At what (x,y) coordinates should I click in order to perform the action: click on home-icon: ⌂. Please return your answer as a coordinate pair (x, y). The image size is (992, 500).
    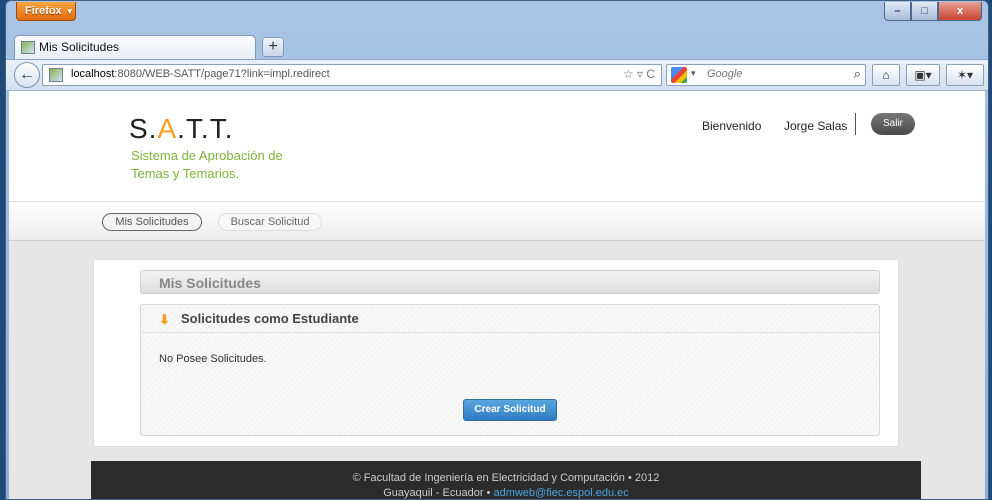
    Looking at the image, I should click on (886, 75).